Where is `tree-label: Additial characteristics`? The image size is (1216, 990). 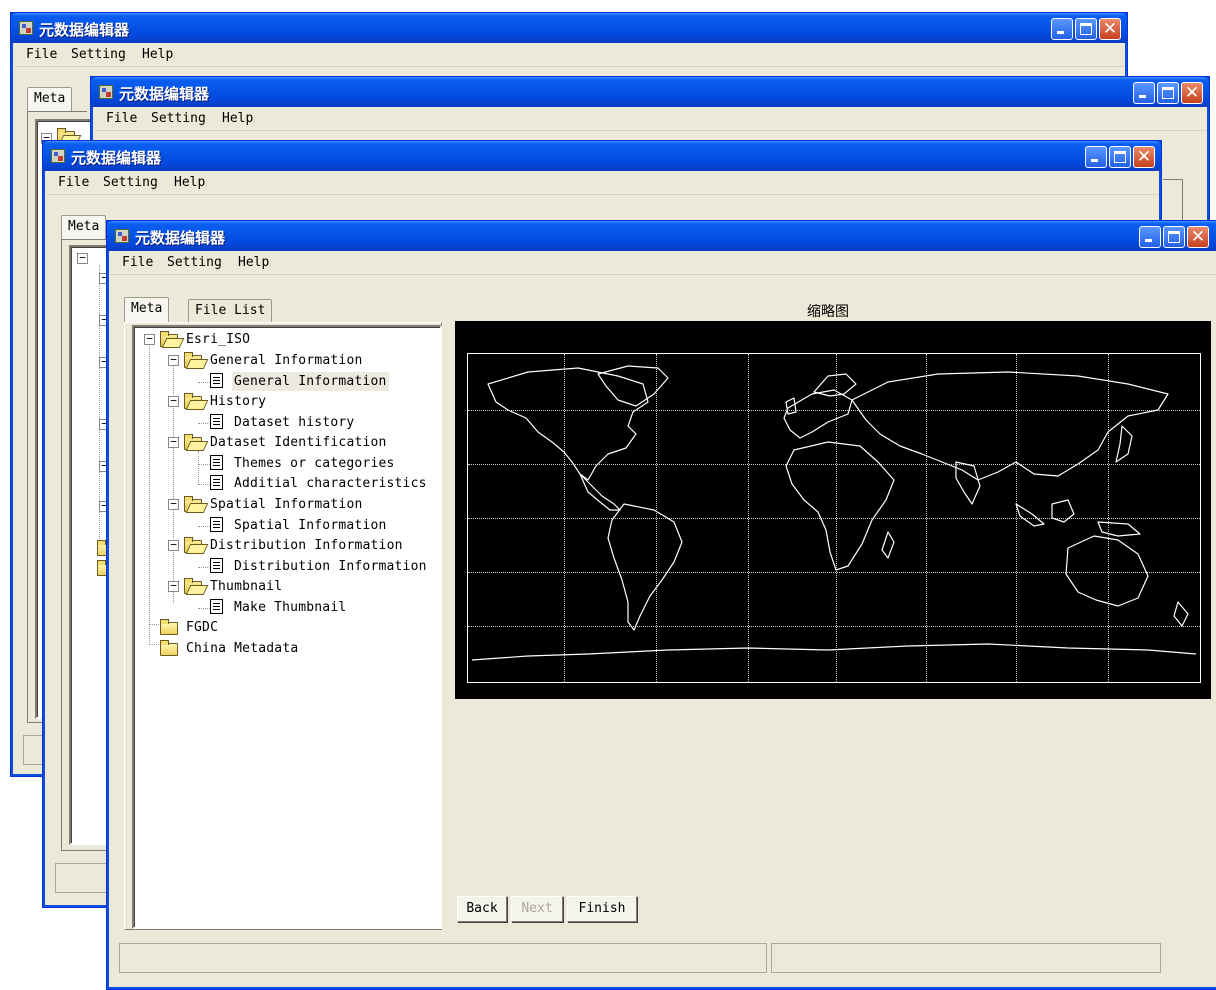
tree-label: Additial characteristics is located at coordinates (330, 483).